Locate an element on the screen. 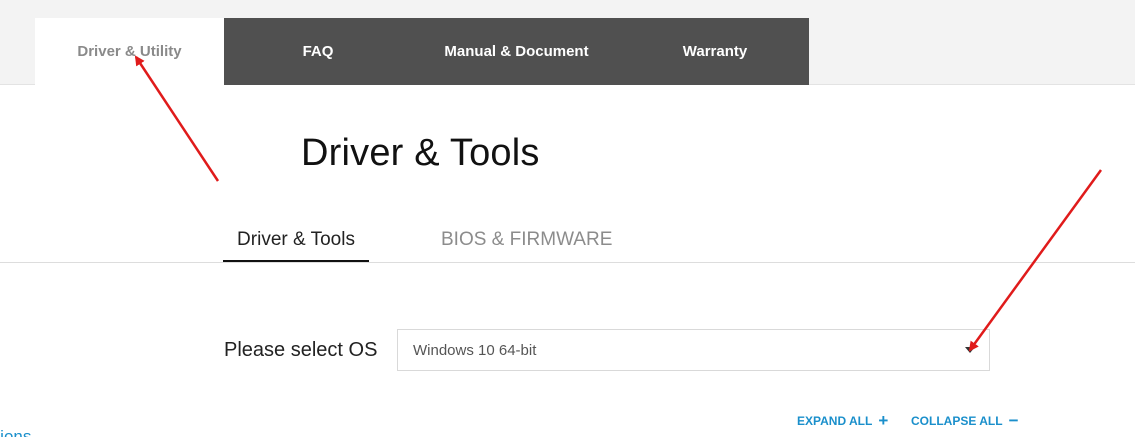  tab-warranty-label: Warranty is located at coordinates (715, 51).